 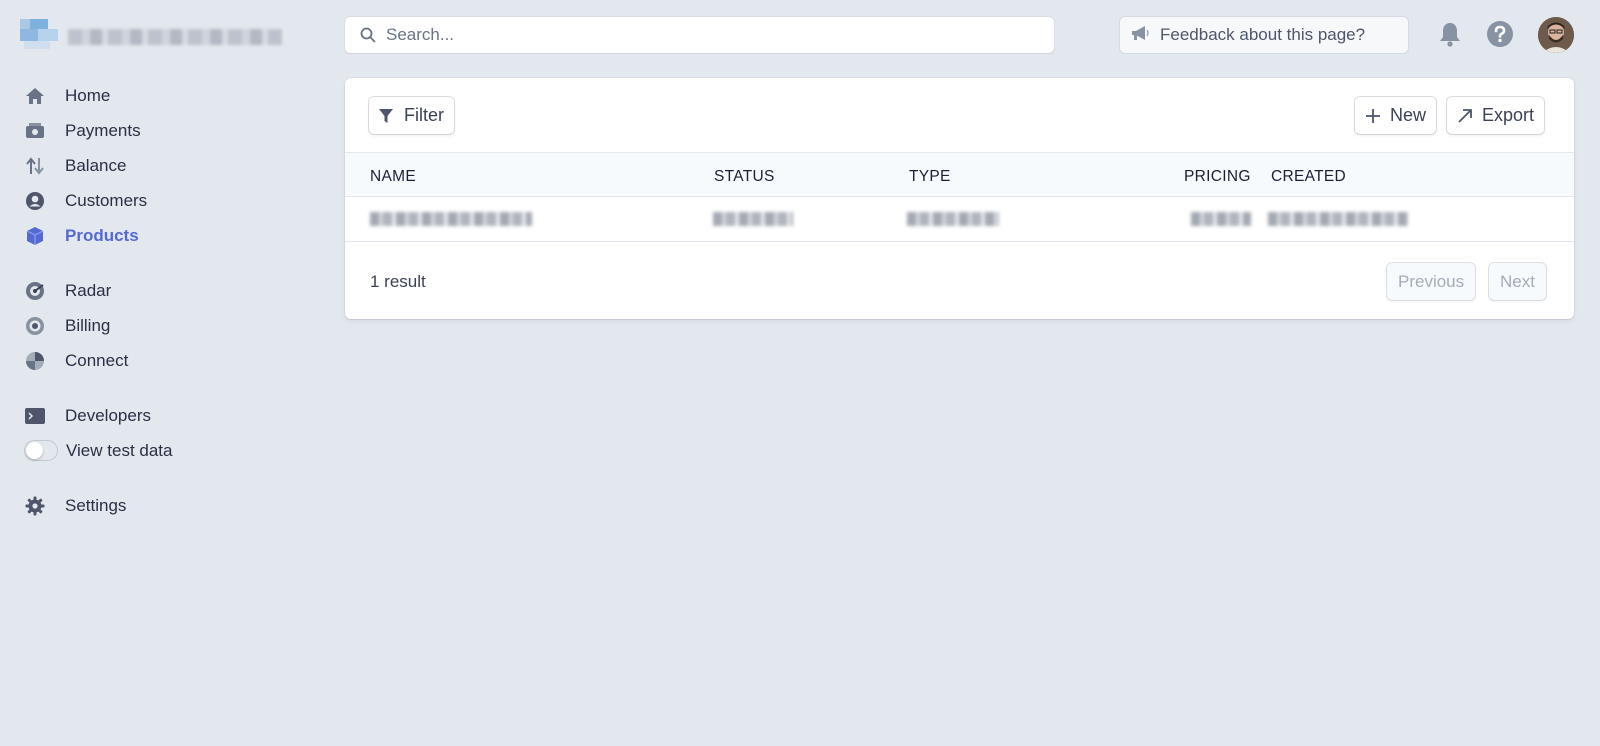 What do you see at coordinates (154, 505) in the screenshot?
I see `sidebar-item-settings: Settings` at bounding box center [154, 505].